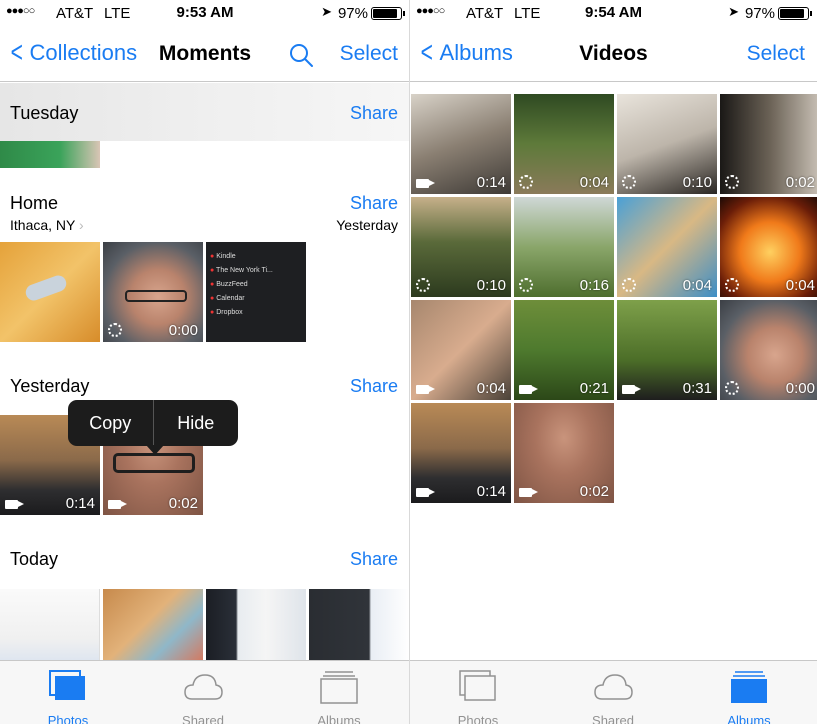 The image size is (817, 724). Describe the element at coordinates (229, 284) in the screenshot. I see `list-item: ● BuzzFeed` at that location.